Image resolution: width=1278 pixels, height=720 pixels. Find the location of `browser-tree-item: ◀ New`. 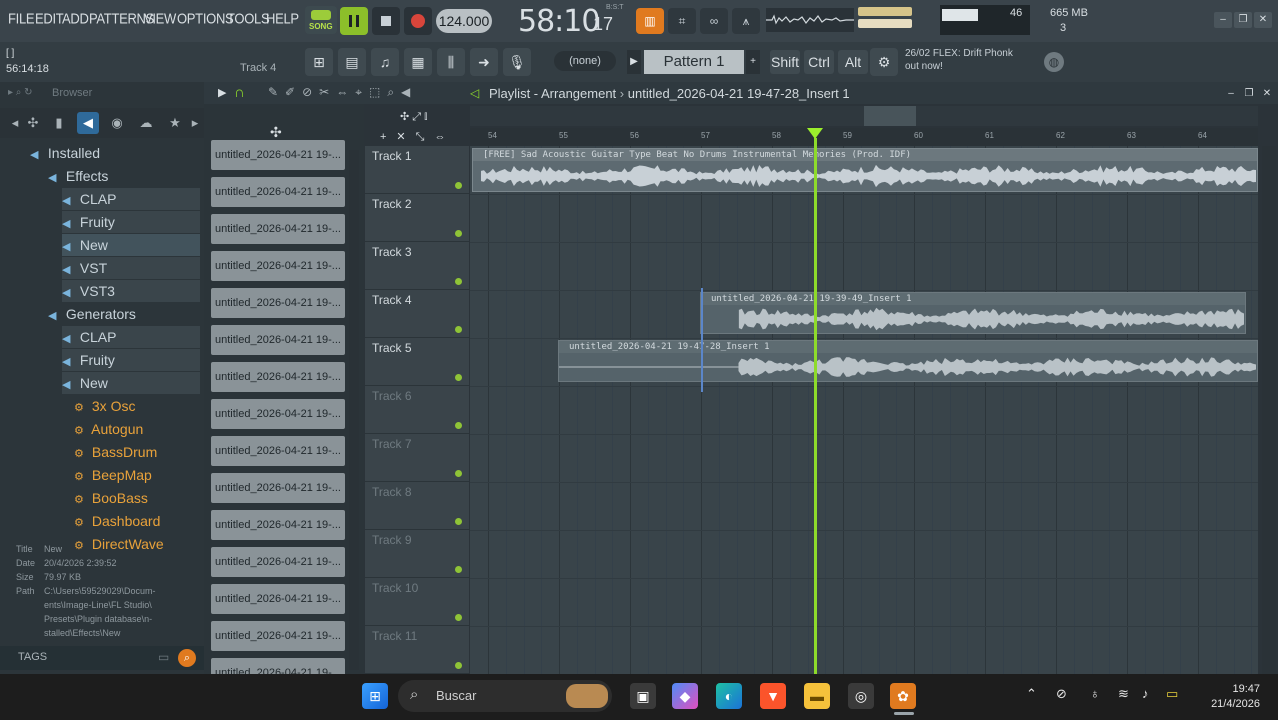

browser-tree-item: ◀ New is located at coordinates (131, 383).